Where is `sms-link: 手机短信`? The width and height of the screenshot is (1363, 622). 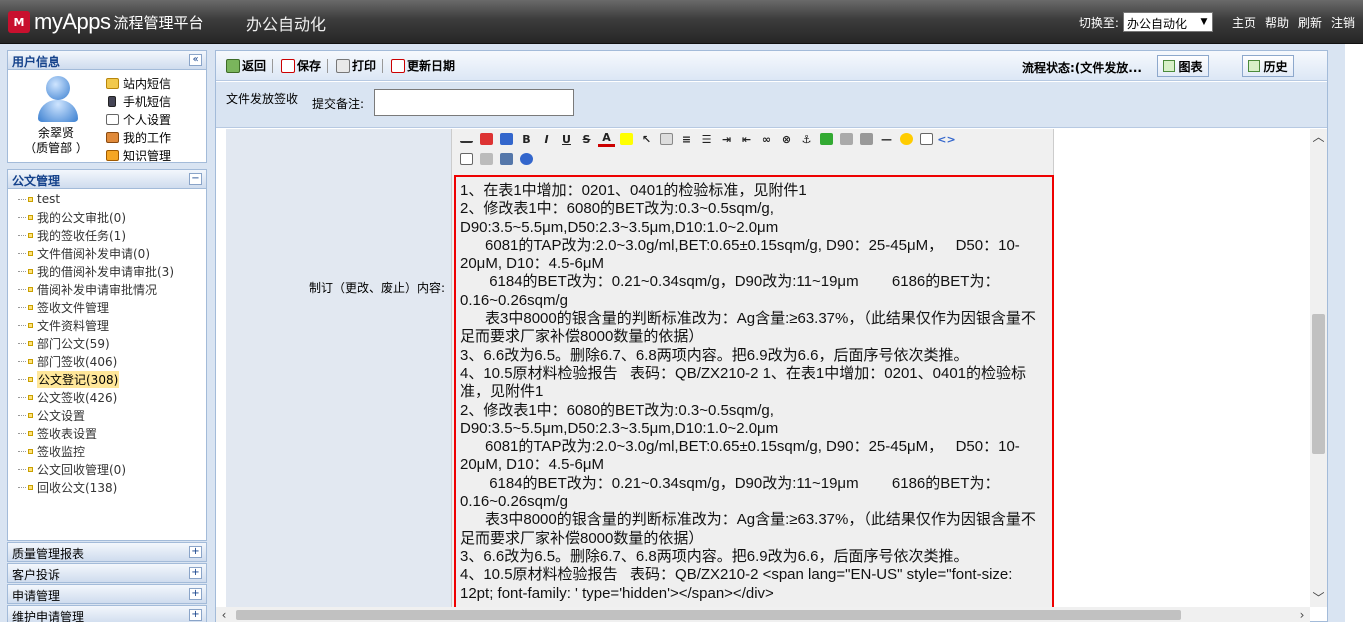
sms-link: 手机短信 is located at coordinates (138, 101).